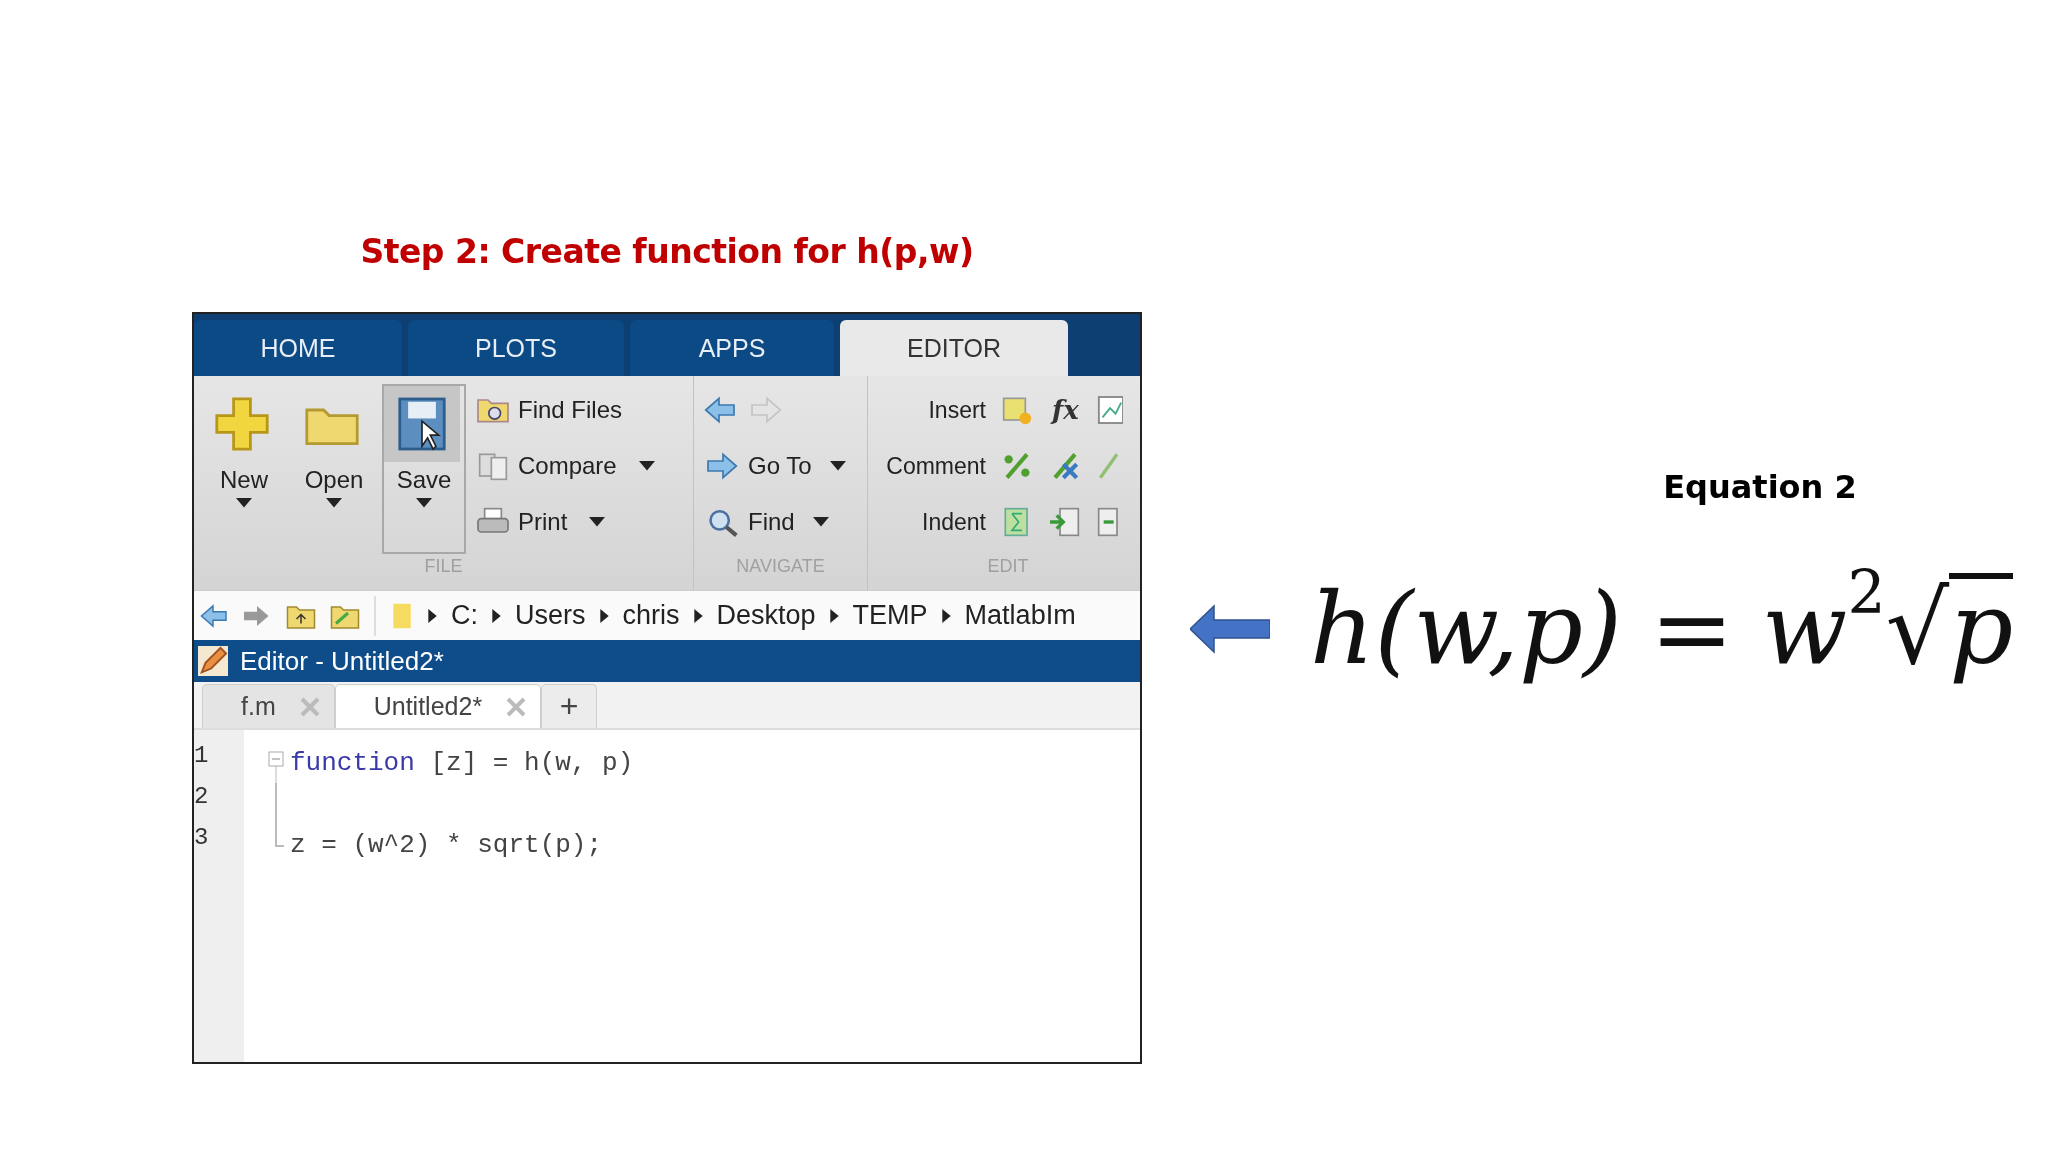  Describe the element at coordinates (723, 522) in the screenshot. I see `search-icon` at that location.